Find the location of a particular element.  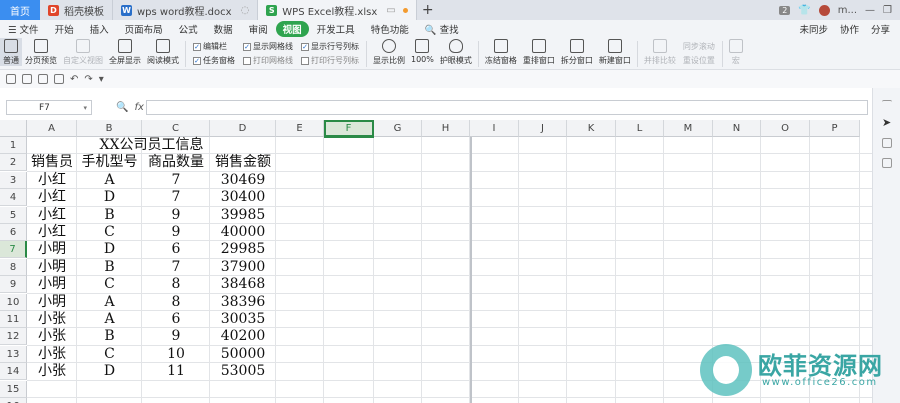

data-cell-a6: 小红 is located at coordinates (52, 232).